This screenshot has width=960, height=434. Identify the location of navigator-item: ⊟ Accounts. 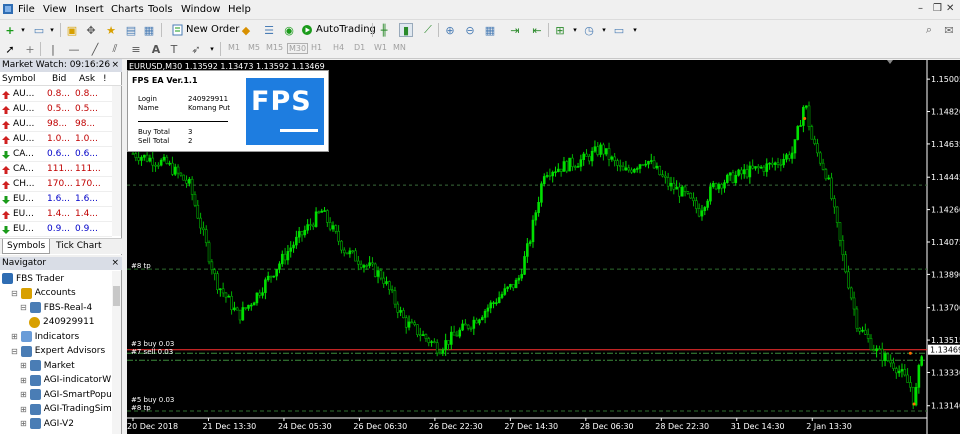
(43, 293).